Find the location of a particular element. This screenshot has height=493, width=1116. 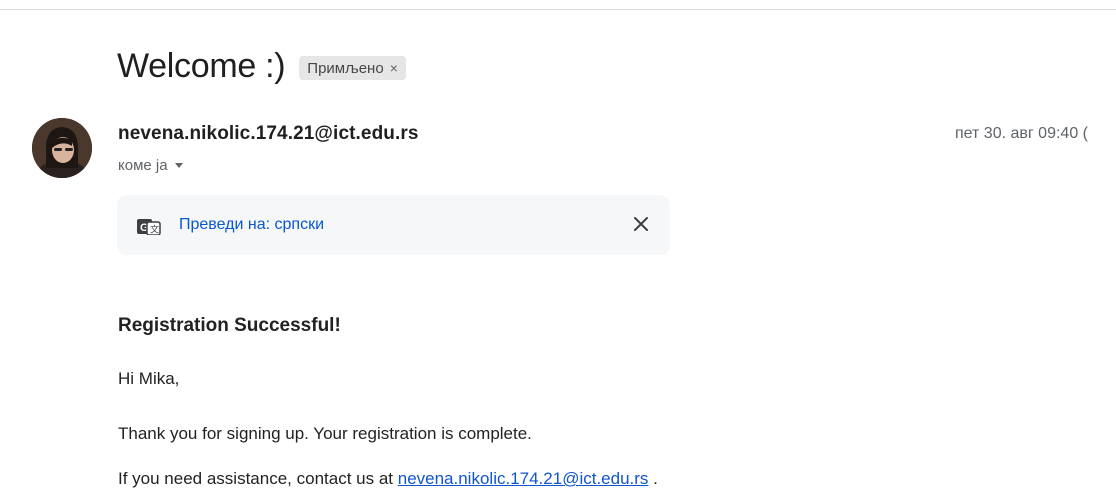

email-date: пет 30. авг 09:40 ( is located at coordinates (1021, 133).